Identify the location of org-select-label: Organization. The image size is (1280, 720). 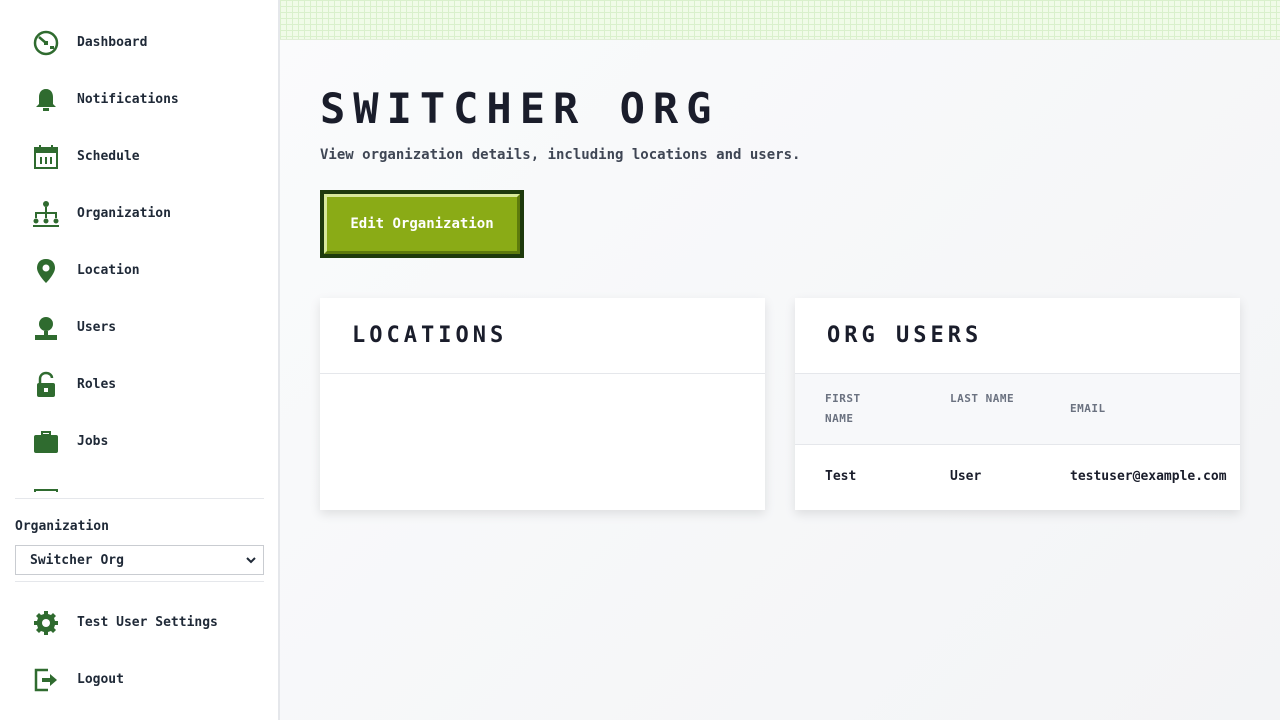
(62, 526).